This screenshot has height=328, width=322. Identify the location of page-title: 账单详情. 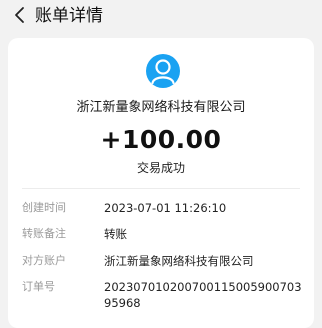
(69, 16).